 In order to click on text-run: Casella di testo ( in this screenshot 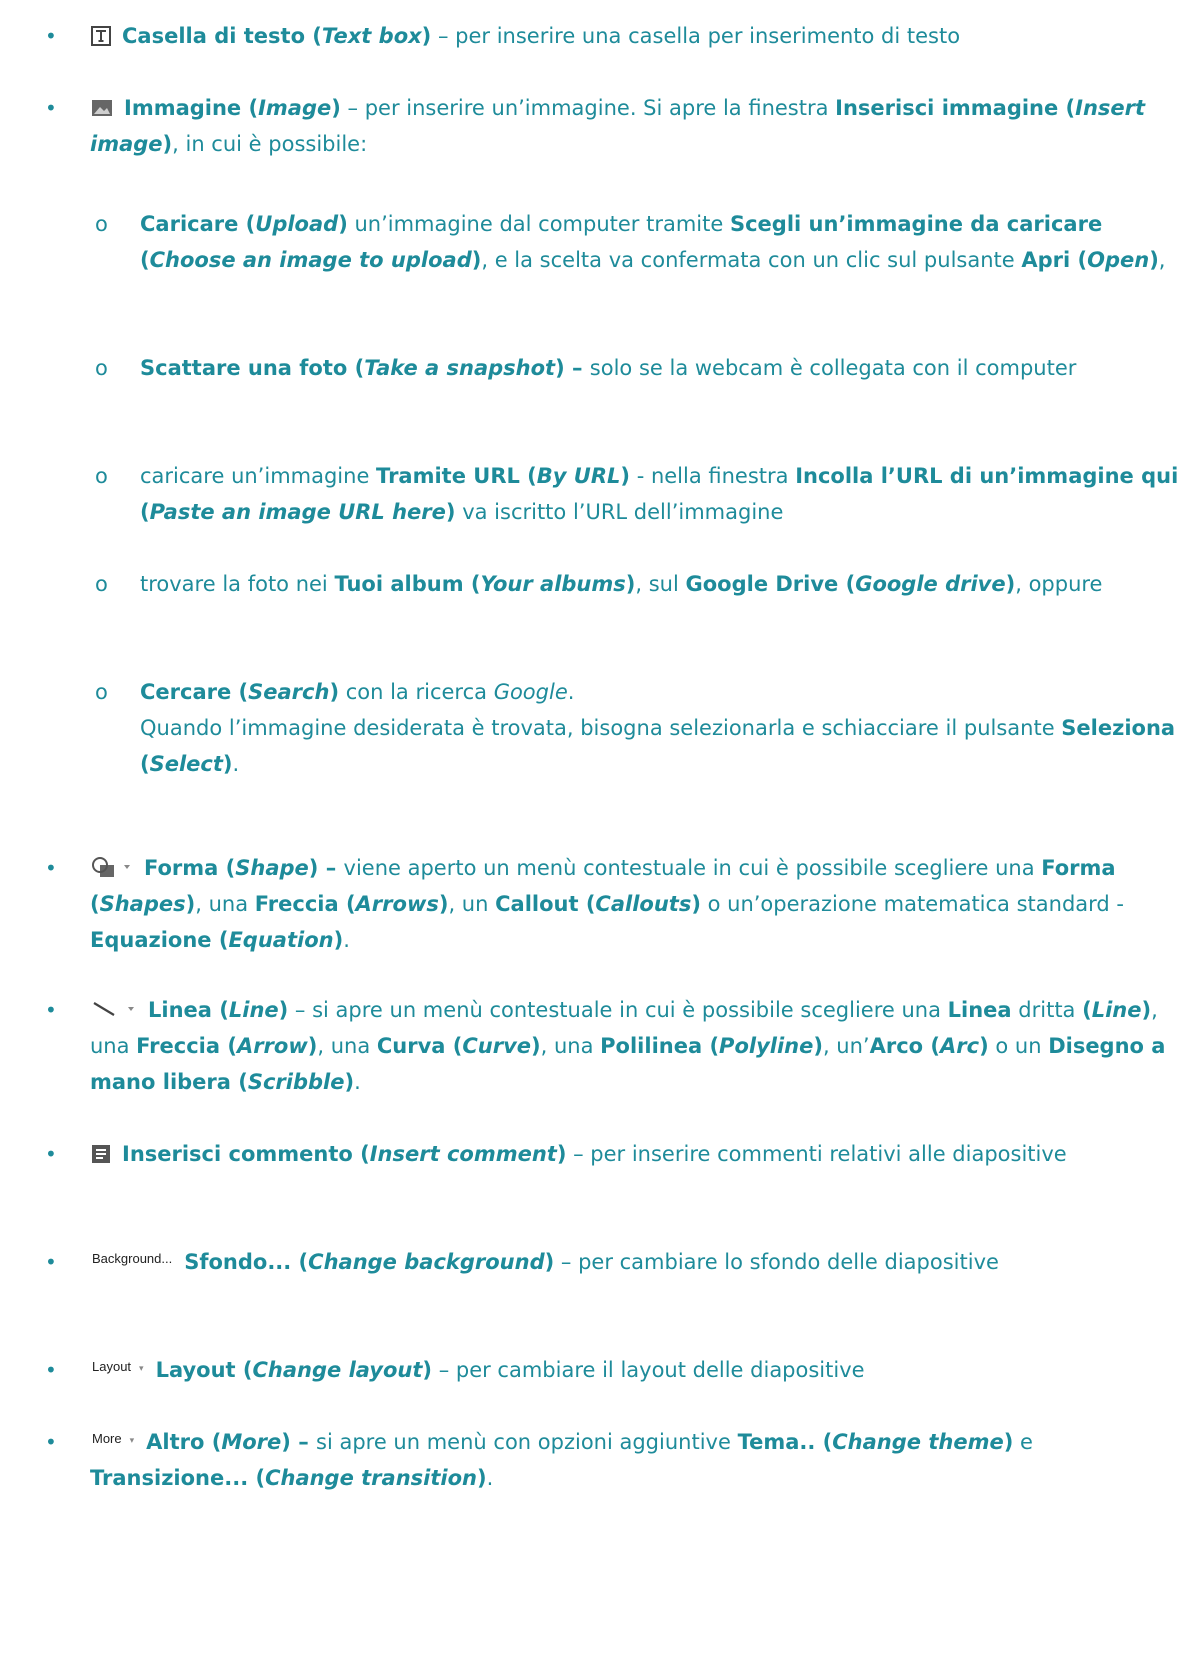, I will do `click(222, 36)`.